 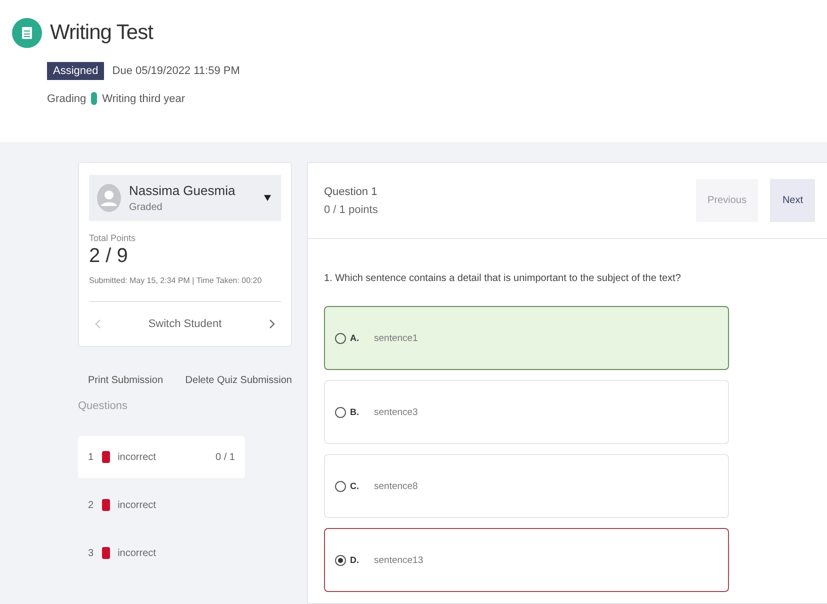 I want to click on status-badge: Assigned, so click(x=75, y=71).